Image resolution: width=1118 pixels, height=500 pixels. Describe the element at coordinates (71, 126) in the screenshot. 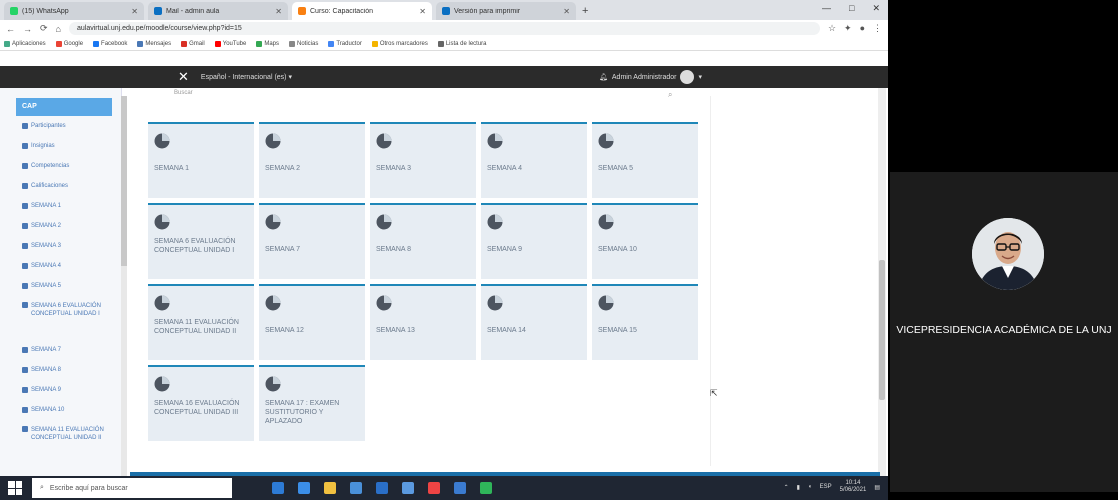

I see `sidebar-item: Participantes` at that location.